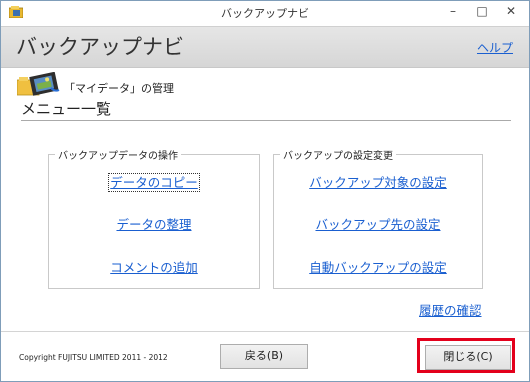 The height and width of the screenshot is (382, 530). What do you see at coordinates (100, 47) in the screenshot?
I see `page-title: バックアップナビ` at bounding box center [100, 47].